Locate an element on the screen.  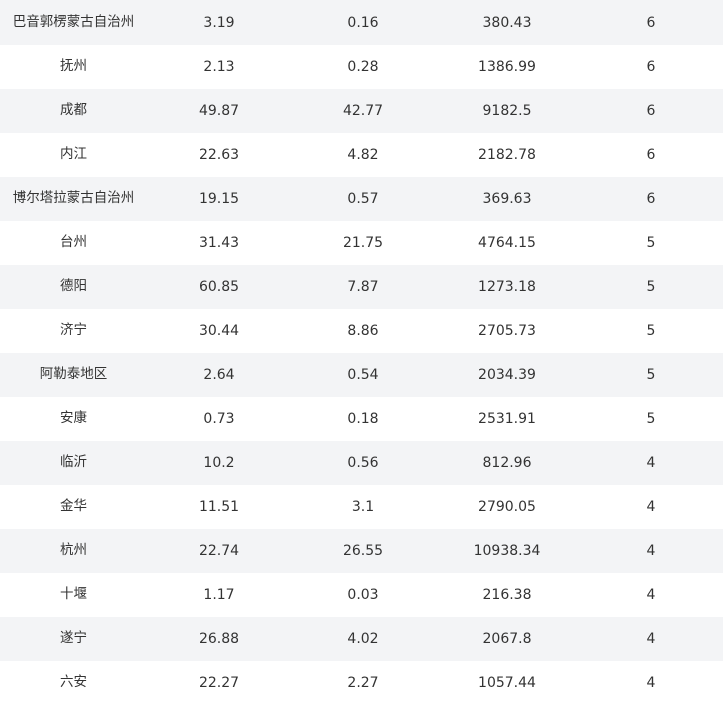
table-row: 六安 22.27 2.27 1057.44 4 is located at coordinates (361, 681).